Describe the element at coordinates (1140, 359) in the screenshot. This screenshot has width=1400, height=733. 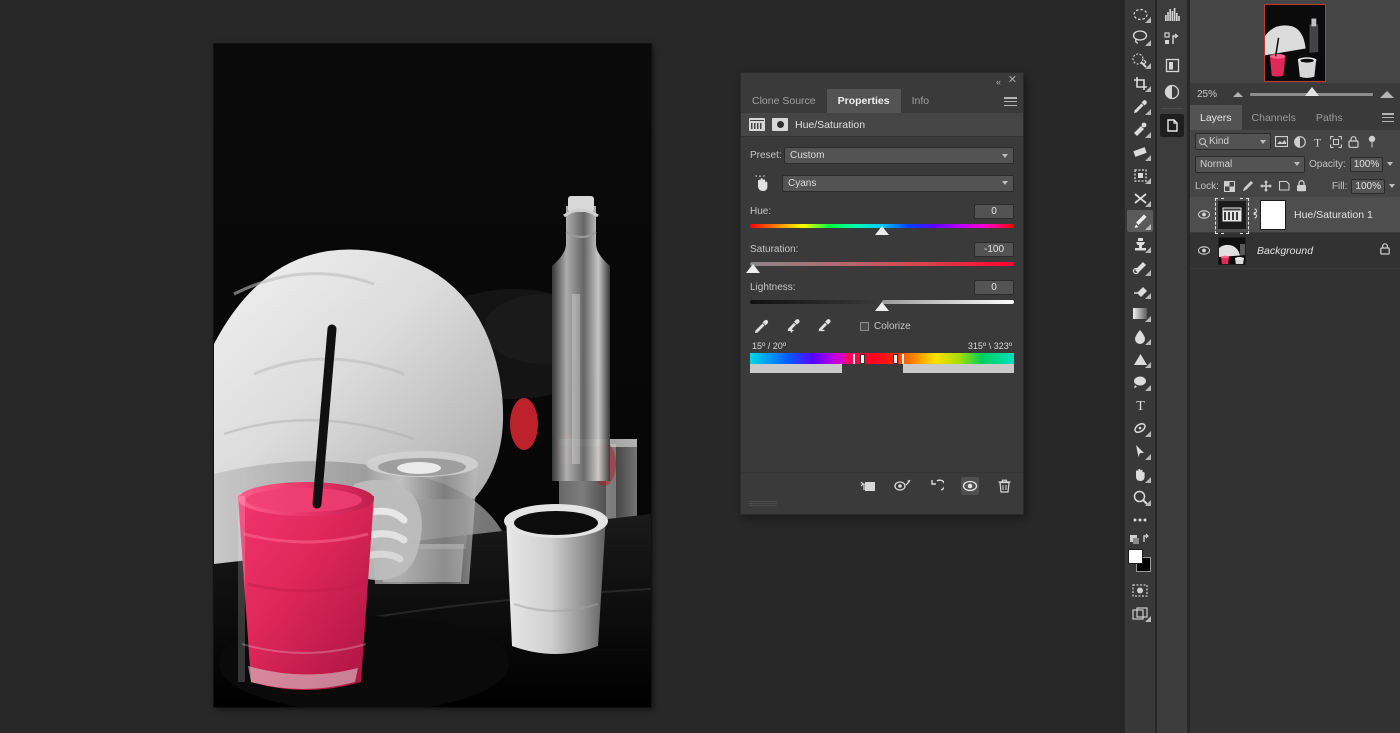
I see `dodge-tool` at that location.